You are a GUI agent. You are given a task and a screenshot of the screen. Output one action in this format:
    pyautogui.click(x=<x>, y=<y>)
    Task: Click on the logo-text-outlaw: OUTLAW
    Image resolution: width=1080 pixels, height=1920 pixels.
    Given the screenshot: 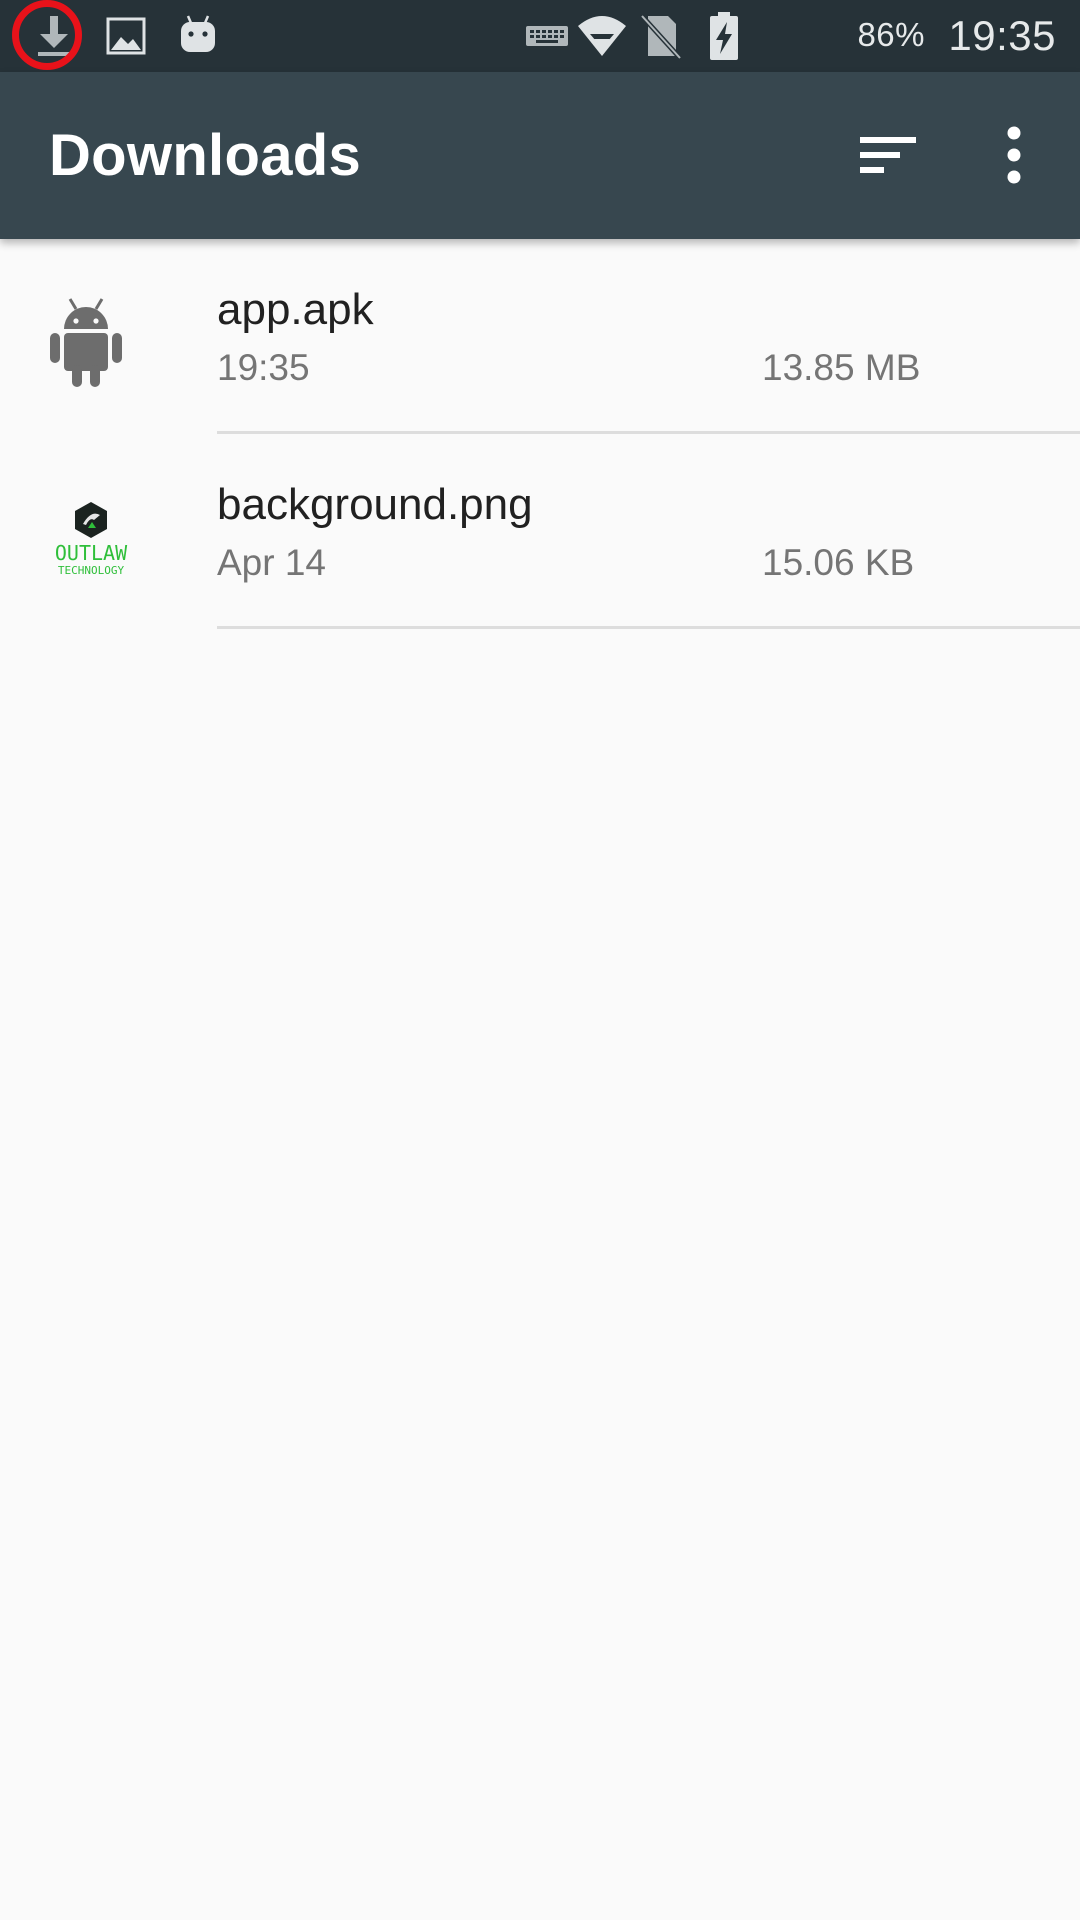 What is the action you would take?
    pyautogui.click(x=91, y=553)
    